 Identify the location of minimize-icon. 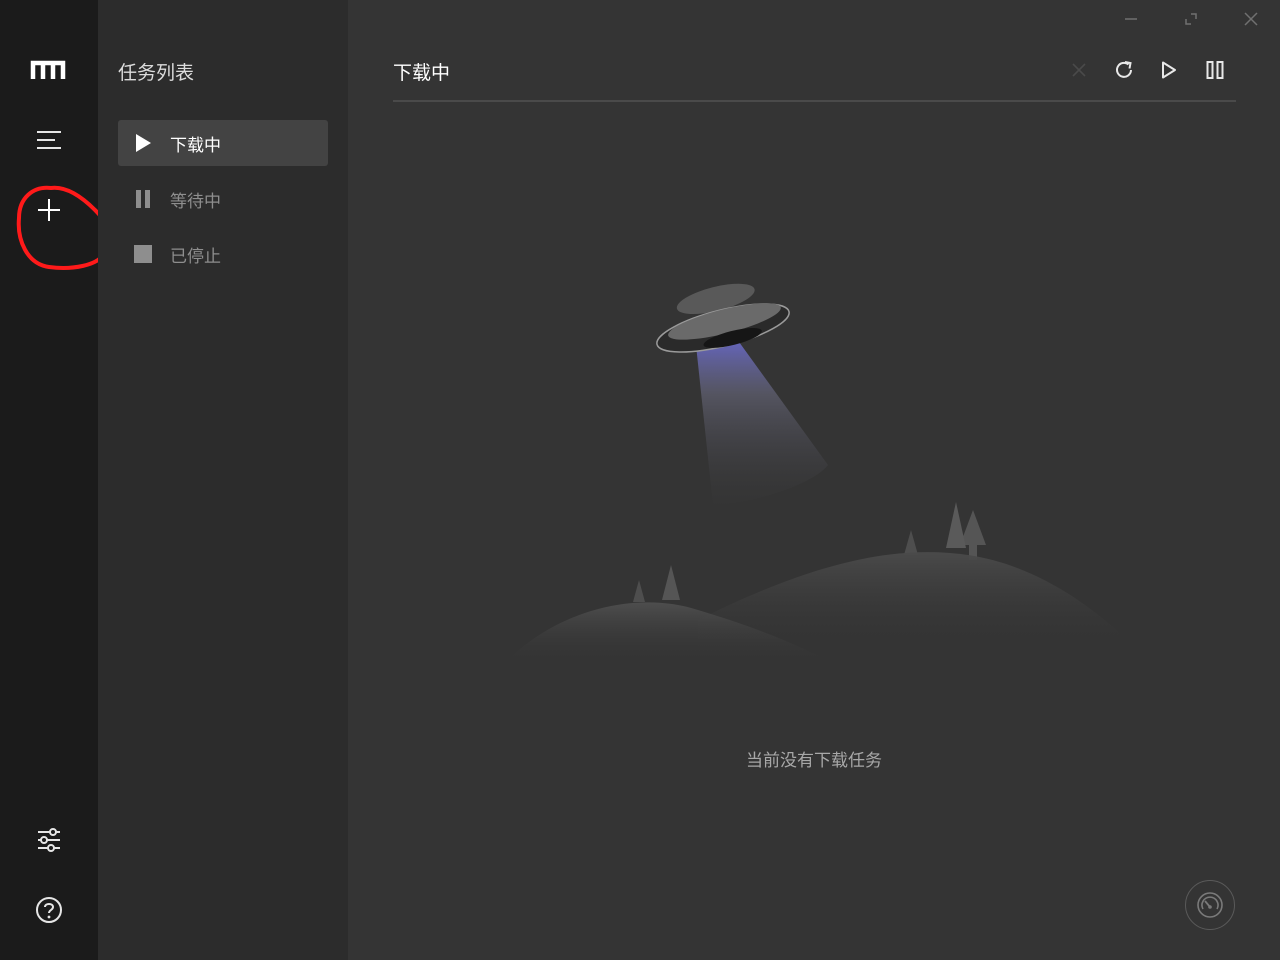
(1131, 19).